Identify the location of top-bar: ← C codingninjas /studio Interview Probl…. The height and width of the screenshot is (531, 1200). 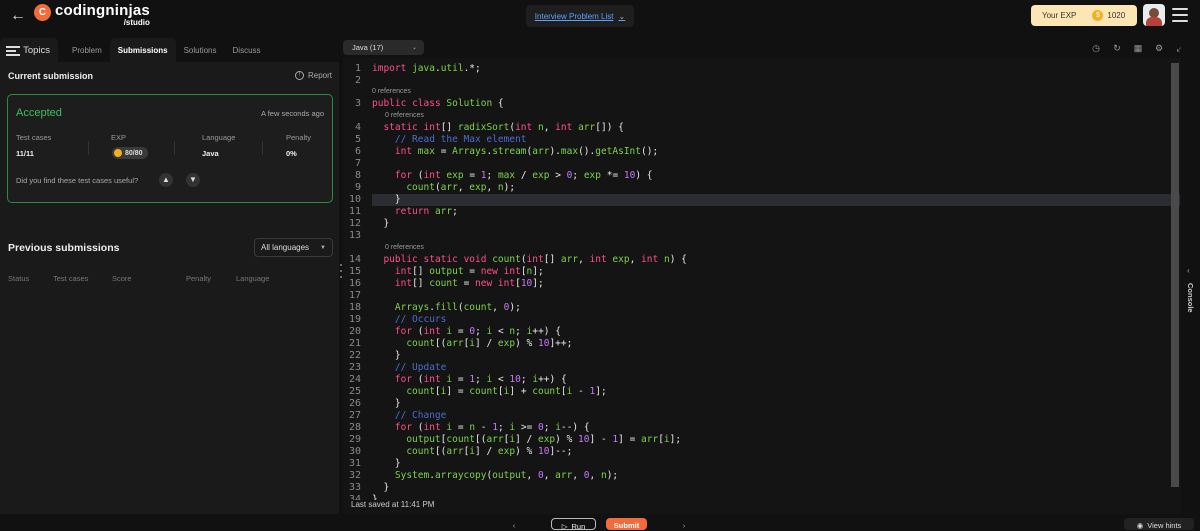
(600, 17).